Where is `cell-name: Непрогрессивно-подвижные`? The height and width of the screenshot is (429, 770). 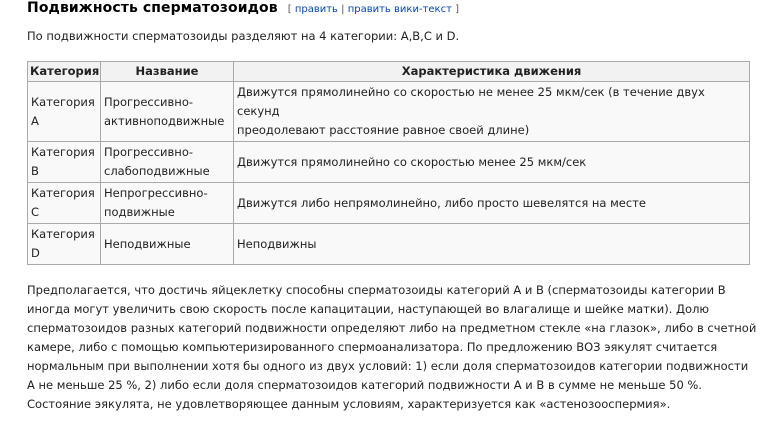
cell-name: Непрогрессивно-подвижные is located at coordinates (167, 203).